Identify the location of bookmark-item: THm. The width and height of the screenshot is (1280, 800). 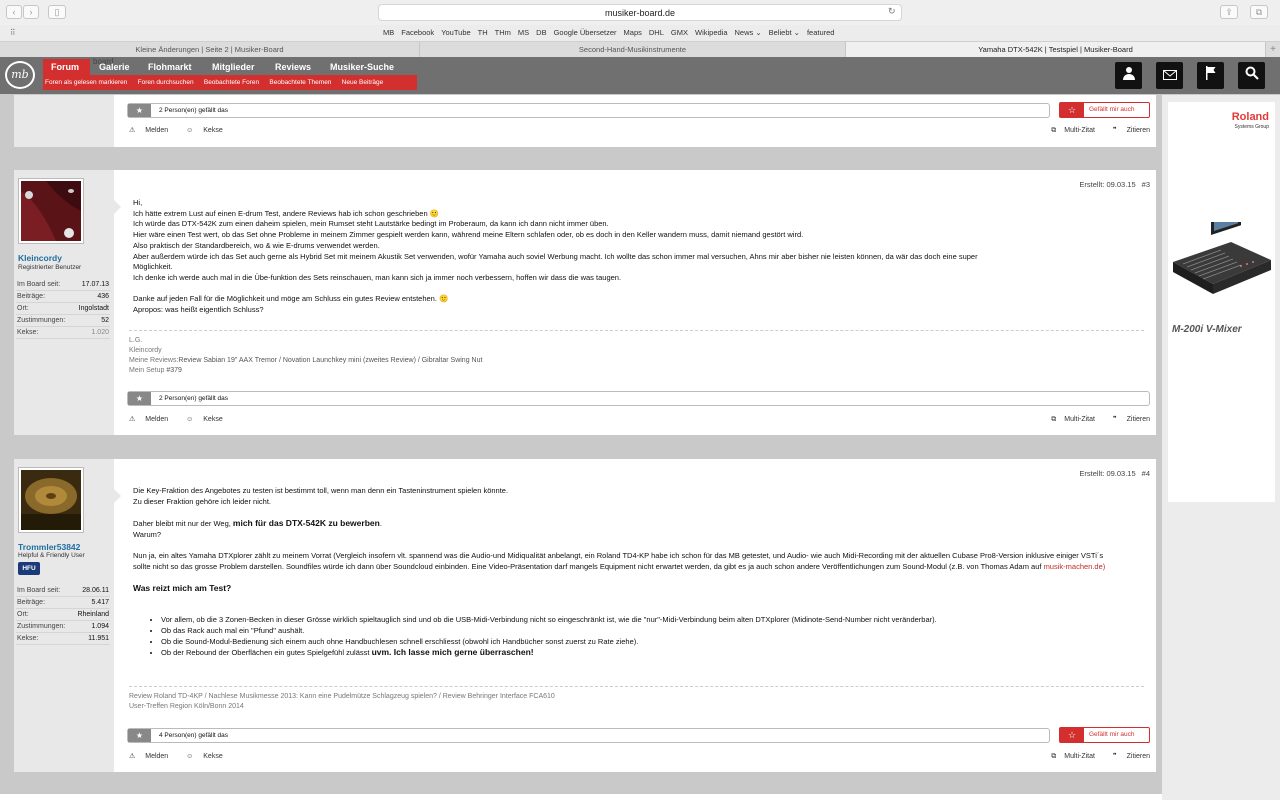
(503, 32).